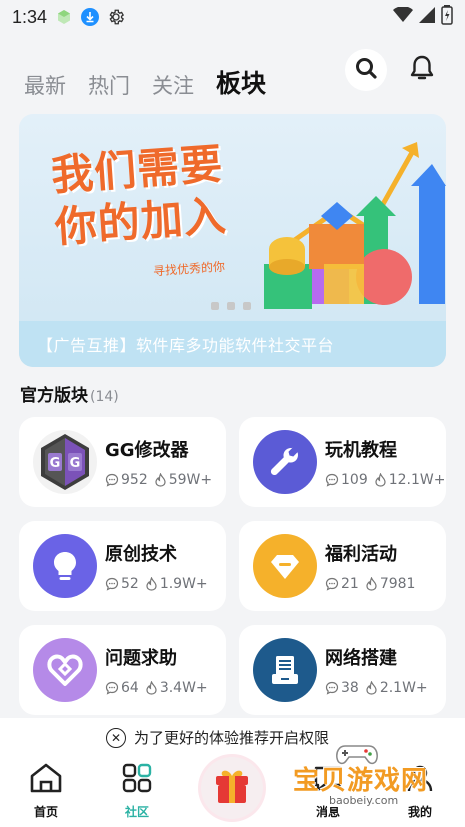 This screenshot has height=827, width=465. What do you see at coordinates (64, 17) in the screenshot?
I see `app-cube-icon` at bounding box center [64, 17].